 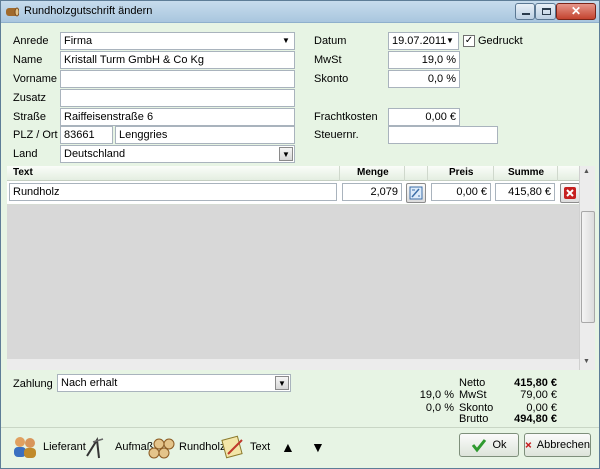 I want to click on land-value: Deutschland, so click(x=95, y=154).